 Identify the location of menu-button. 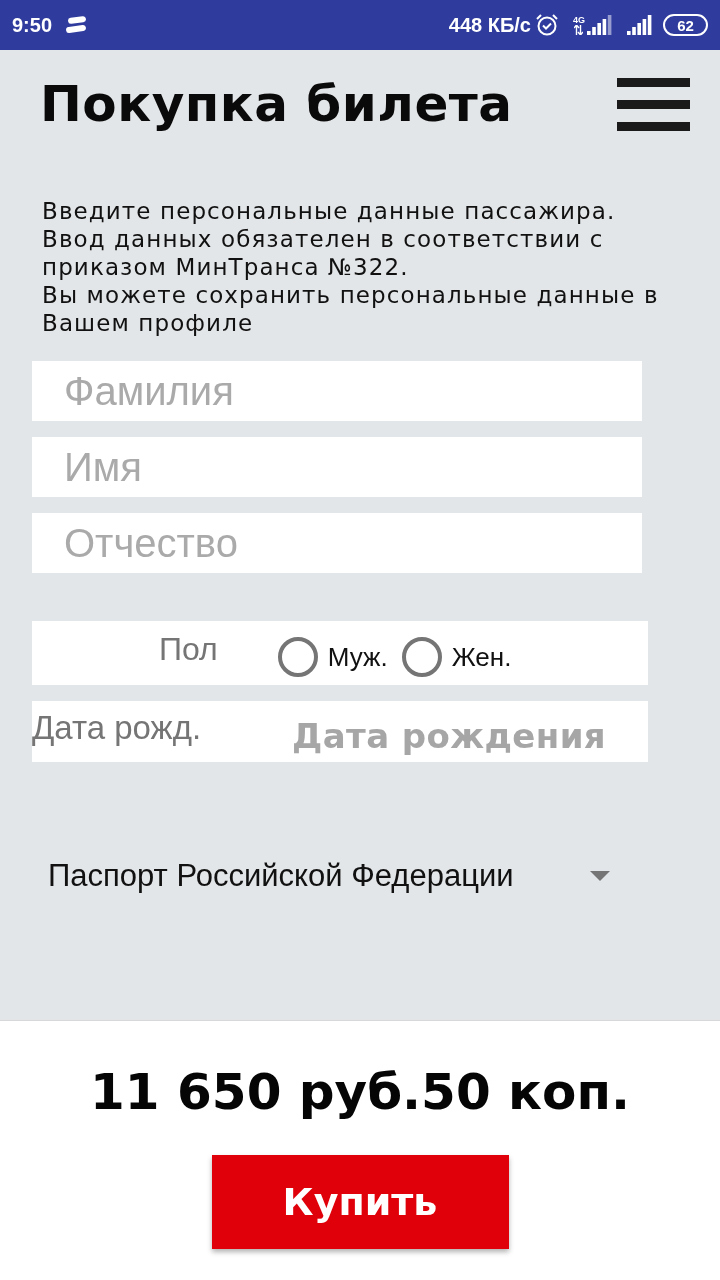
(653, 104).